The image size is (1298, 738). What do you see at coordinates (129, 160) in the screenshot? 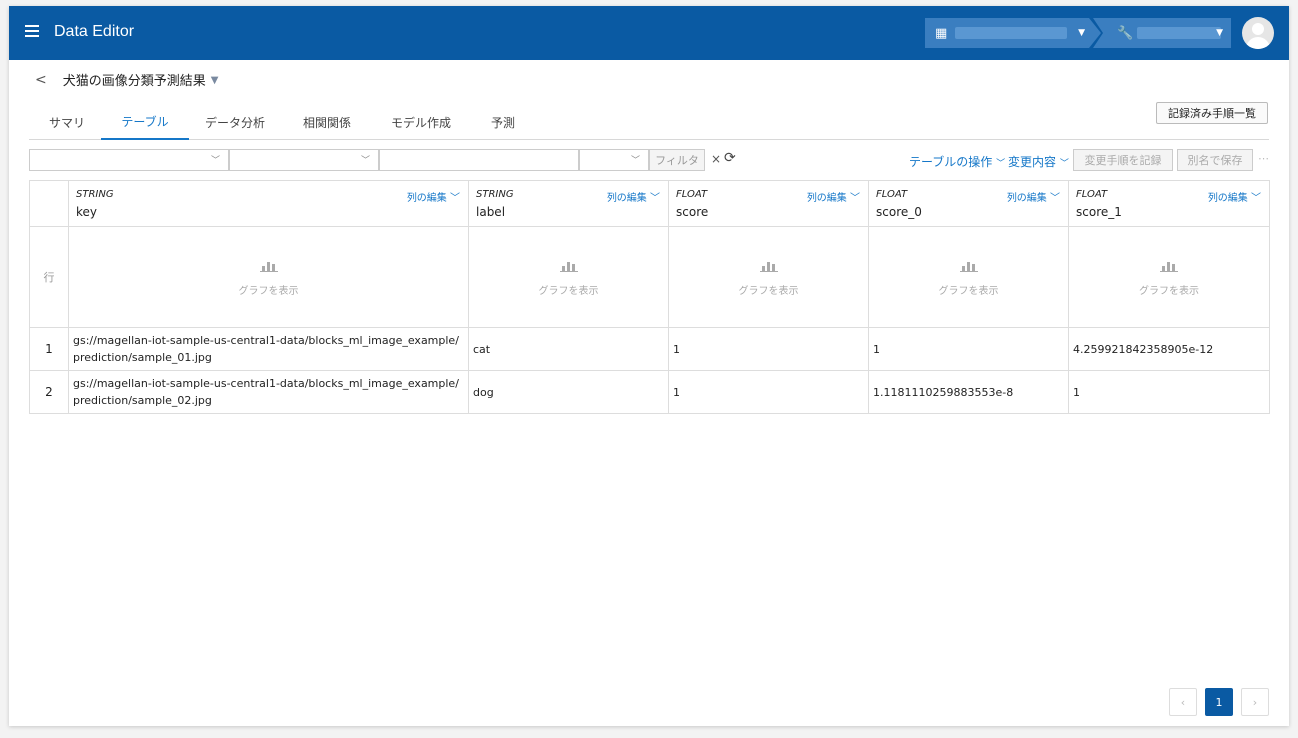
I see `column-select: ﹀` at bounding box center [129, 160].